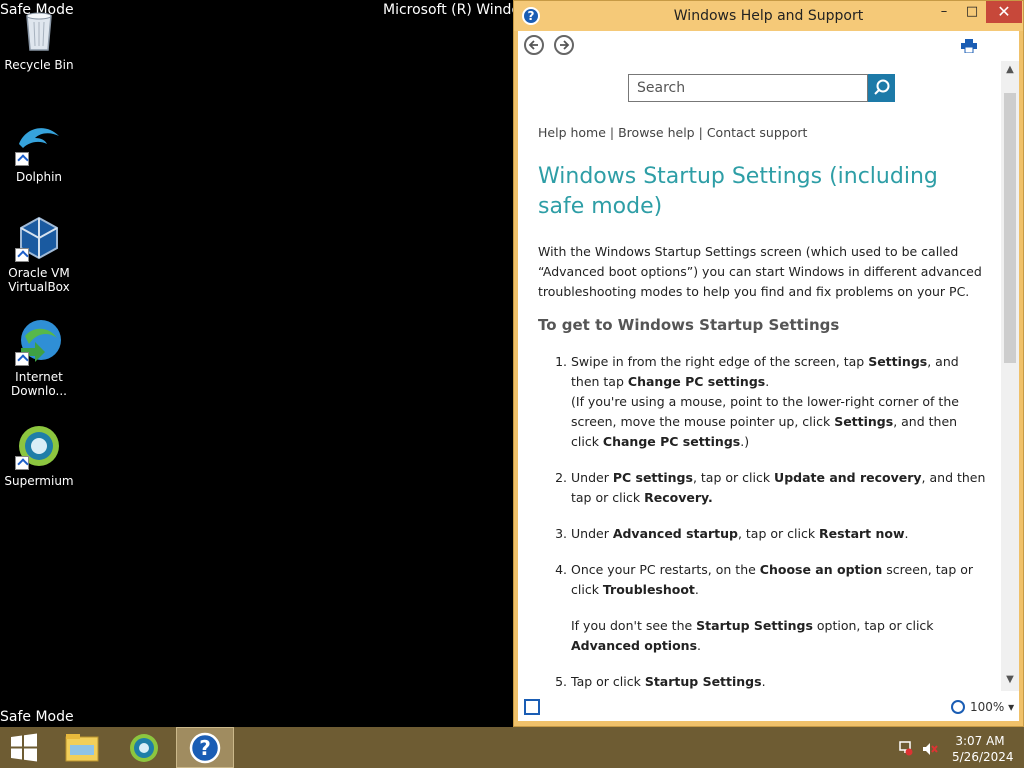 This screenshot has height=768, width=1024. I want to click on search-input, so click(748, 88).